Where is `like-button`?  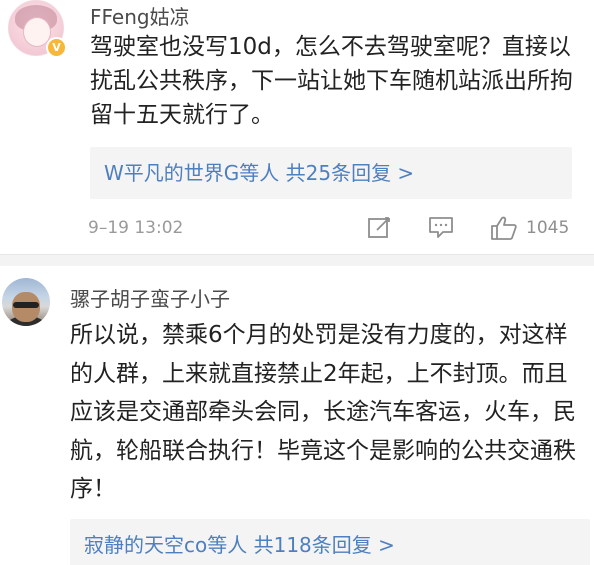 like-button is located at coordinates (504, 227).